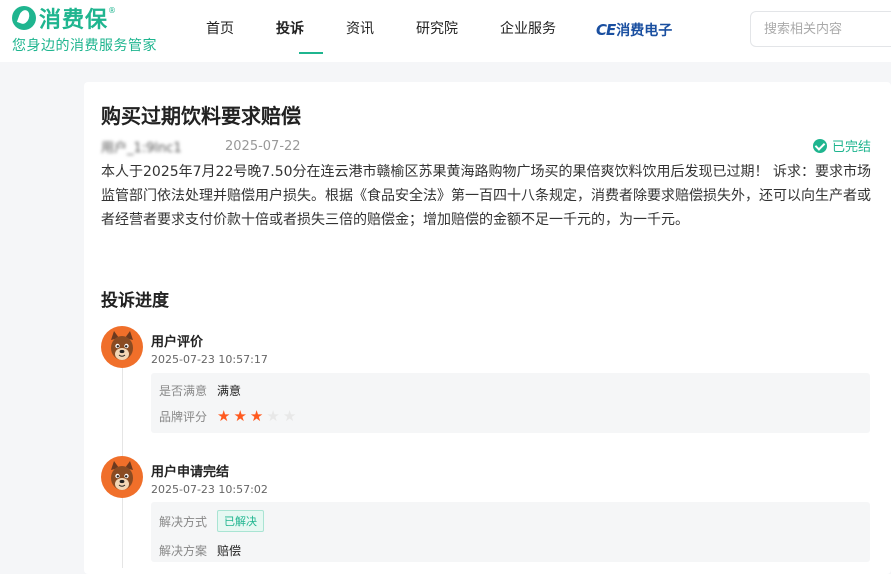 The image size is (891, 574). I want to click on plan-label: 解决方案, so click(183, 551).